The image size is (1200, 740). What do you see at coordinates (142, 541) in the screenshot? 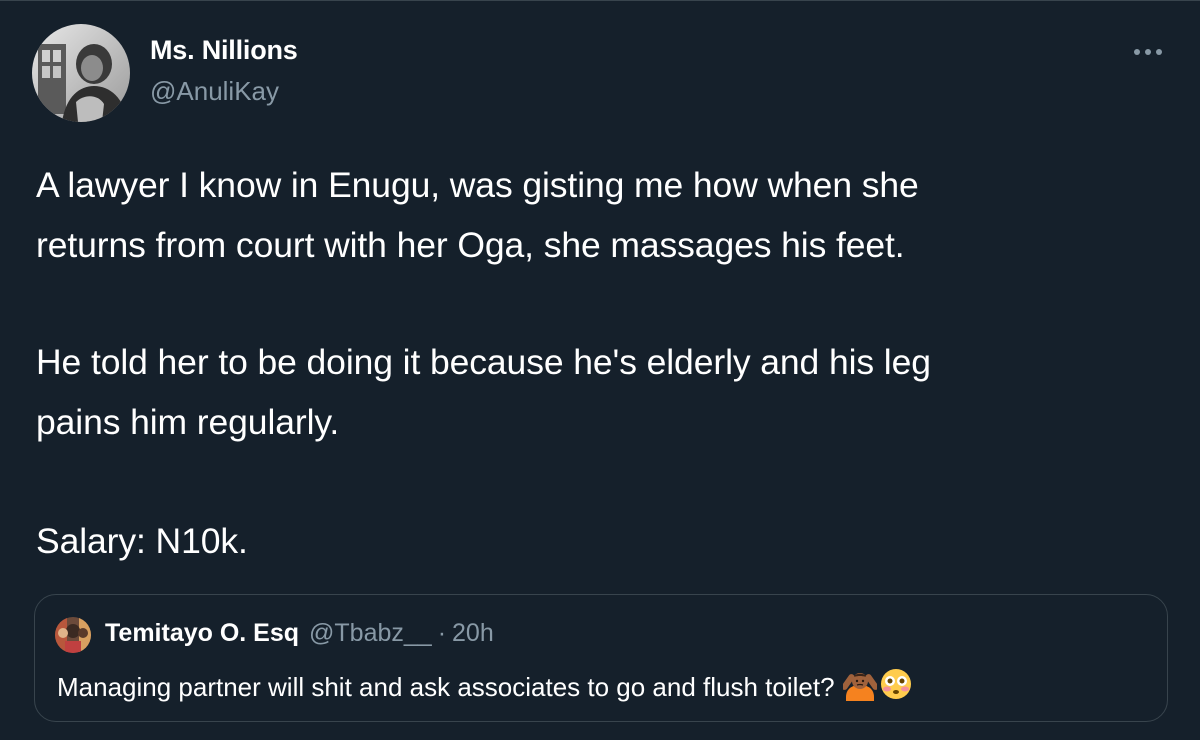
I see `tweet-text-line: Salary: N10k.` at bounding box center [142, 541].